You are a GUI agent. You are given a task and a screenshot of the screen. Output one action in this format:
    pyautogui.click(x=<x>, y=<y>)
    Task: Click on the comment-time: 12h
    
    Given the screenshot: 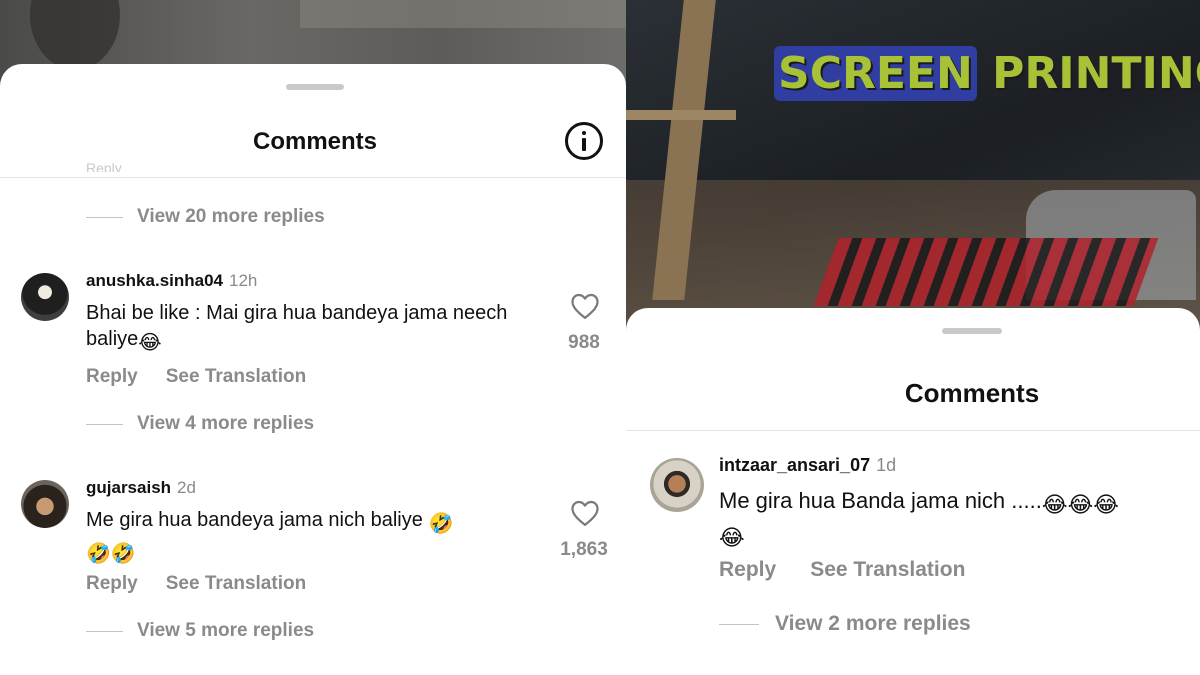 What is the action you would take?
    pyautogui.click(x=243, y=280)
    